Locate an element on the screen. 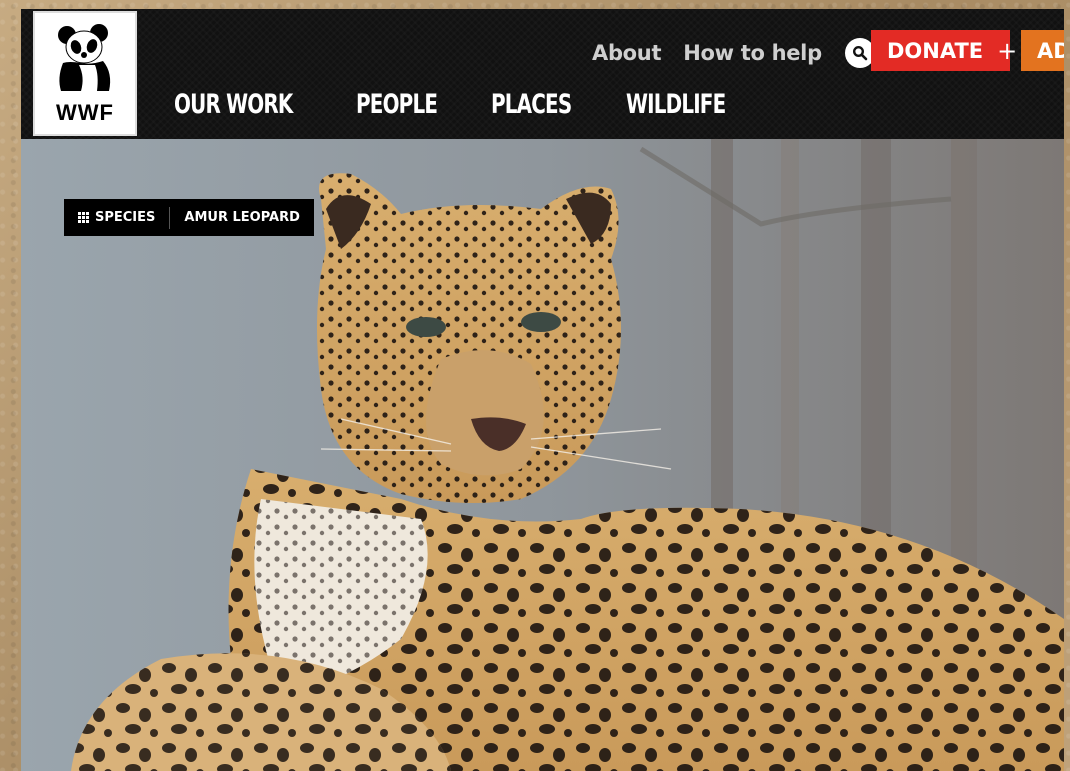  wwf-logo: WWF is located at coordinates (85, 73).